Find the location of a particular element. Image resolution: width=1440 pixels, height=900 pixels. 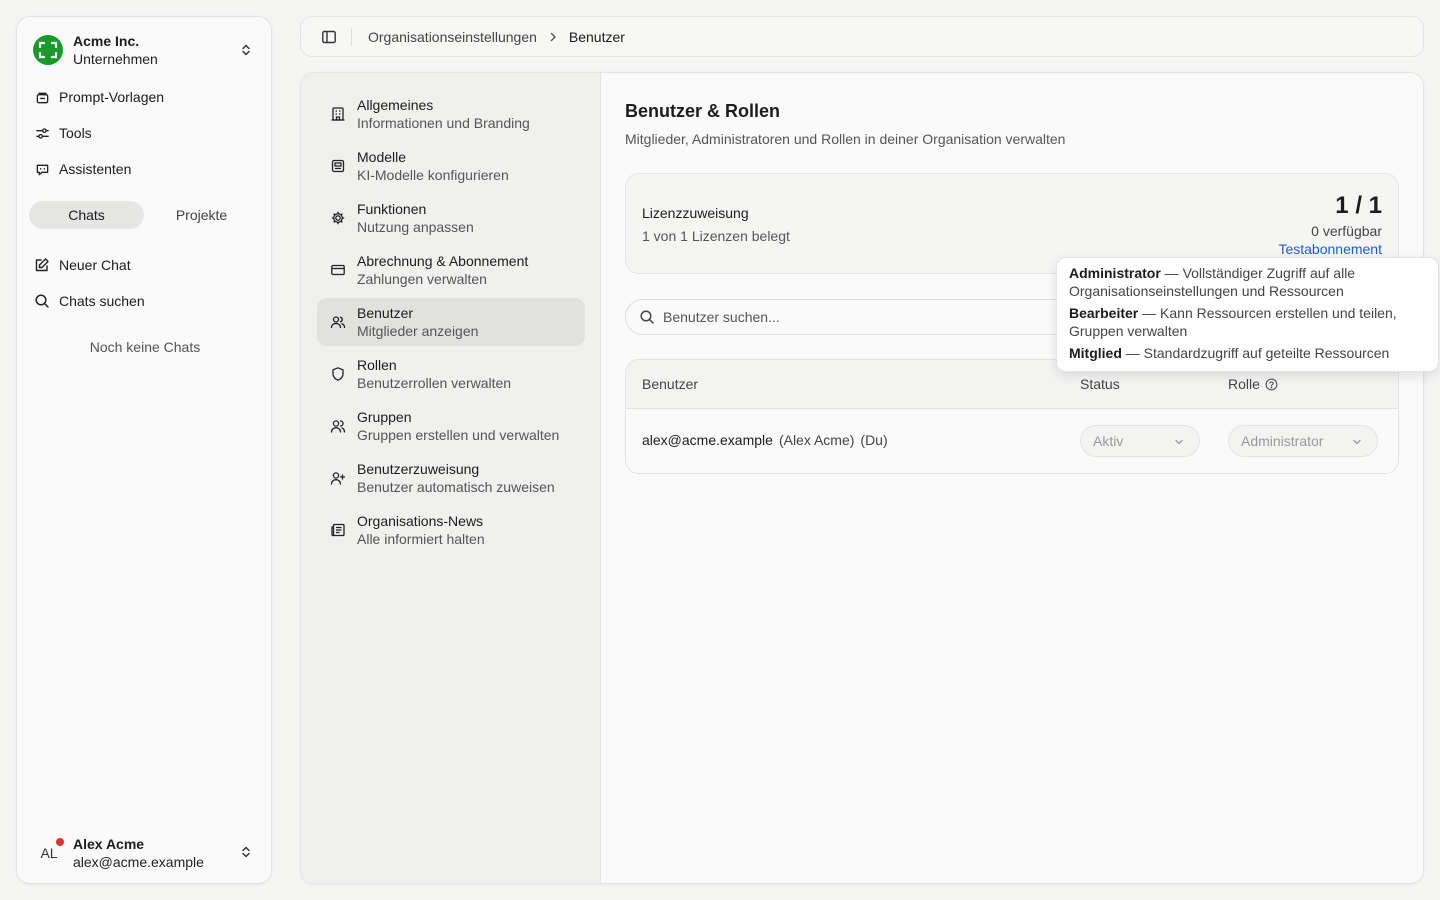

org-logo-icon is located at coordinates (48, 50).